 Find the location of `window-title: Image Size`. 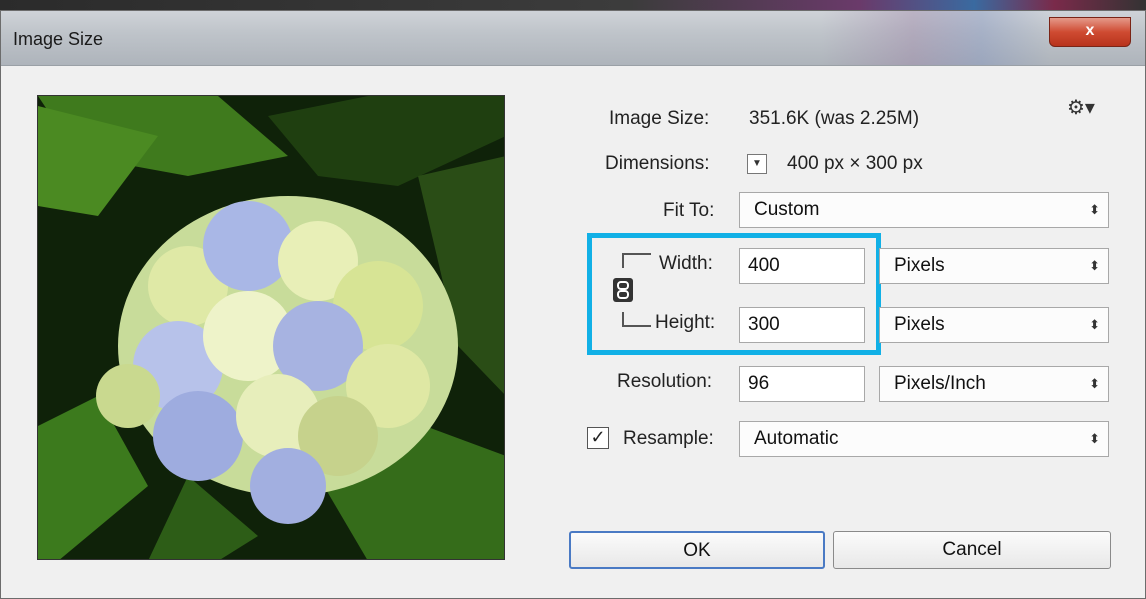

window-title: Image Size is located at coordinates (58, 39).